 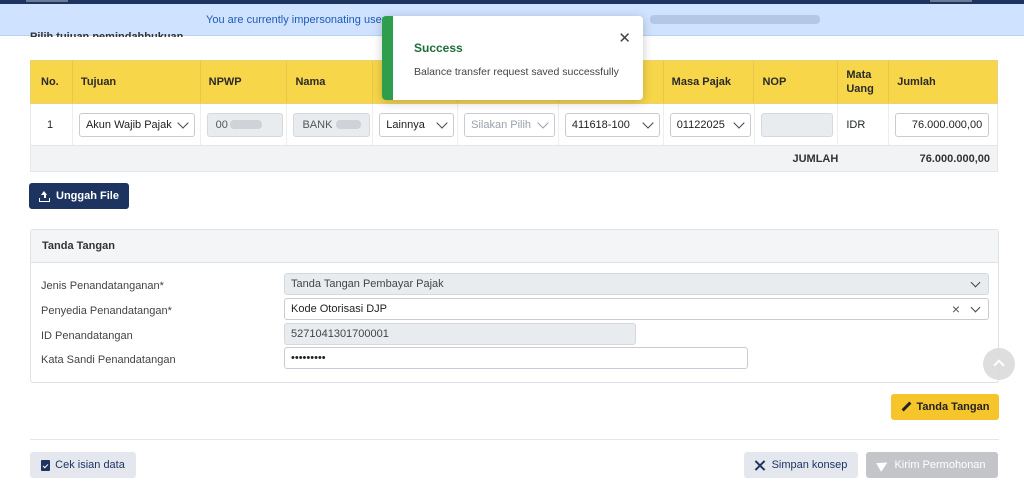 What do you see at coordinates (709, 82) in the screenshot?
I see `col-masa-pajak: Masa Pajak` at bounding box center [709, 82].